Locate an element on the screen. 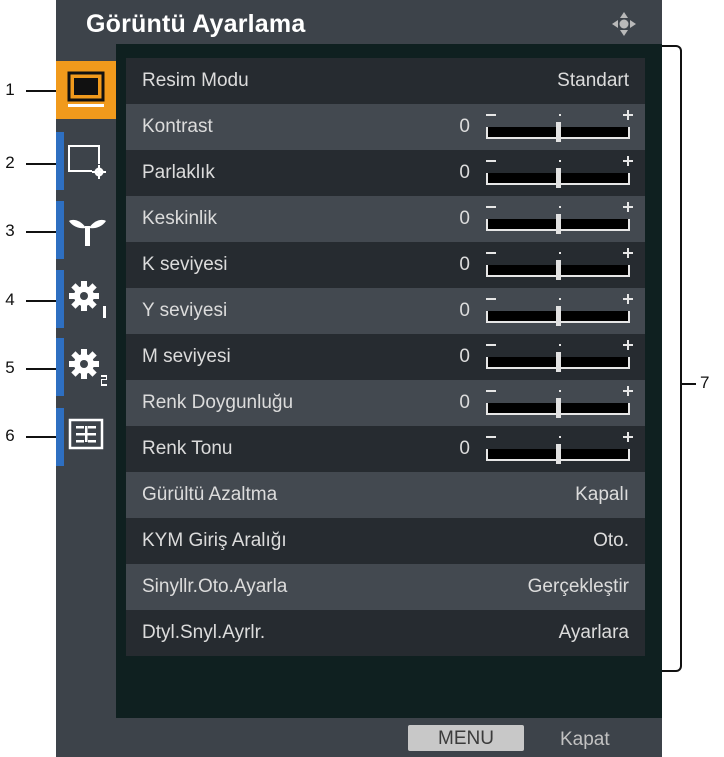  monitor-icon is located at coordinates (86, 89).